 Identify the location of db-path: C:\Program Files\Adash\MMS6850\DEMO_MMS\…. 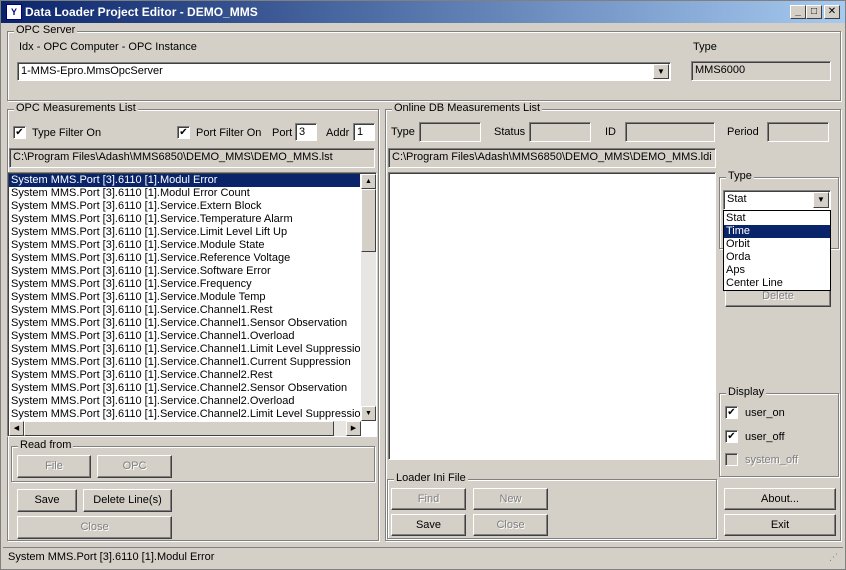
(552, 157).